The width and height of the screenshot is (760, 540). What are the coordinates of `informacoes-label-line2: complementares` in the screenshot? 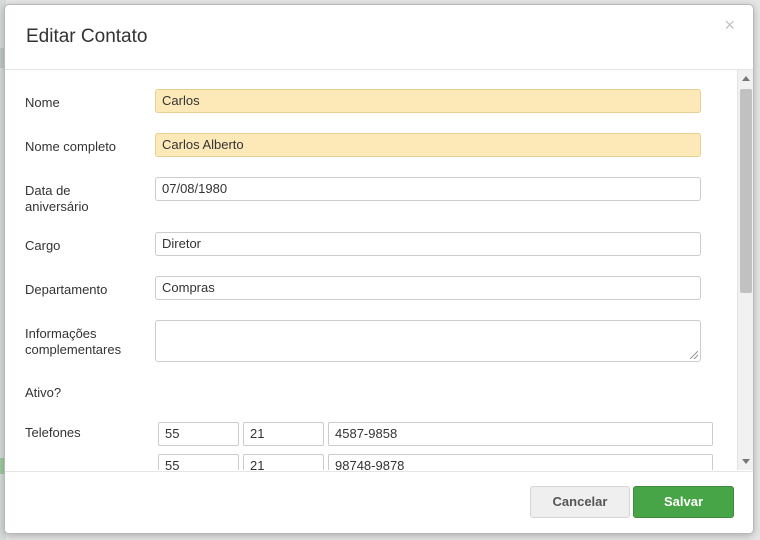 It's located at (73, 349).